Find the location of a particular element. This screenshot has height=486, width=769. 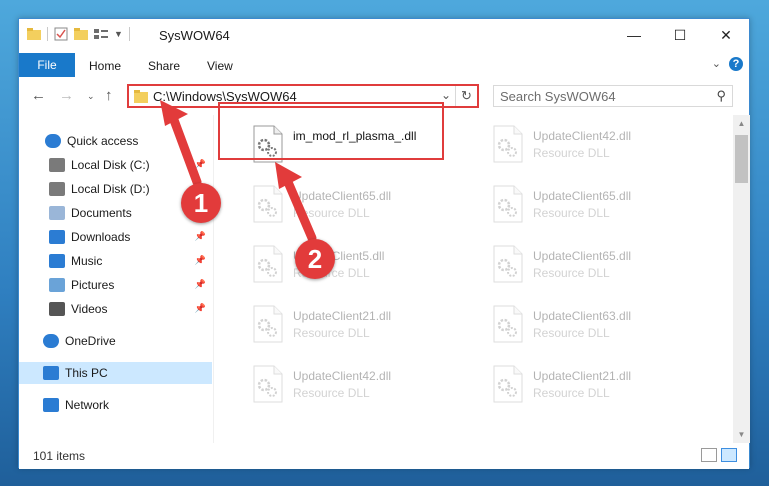

scroll-up-icon: ▲ is located at coordinates (741, 123).